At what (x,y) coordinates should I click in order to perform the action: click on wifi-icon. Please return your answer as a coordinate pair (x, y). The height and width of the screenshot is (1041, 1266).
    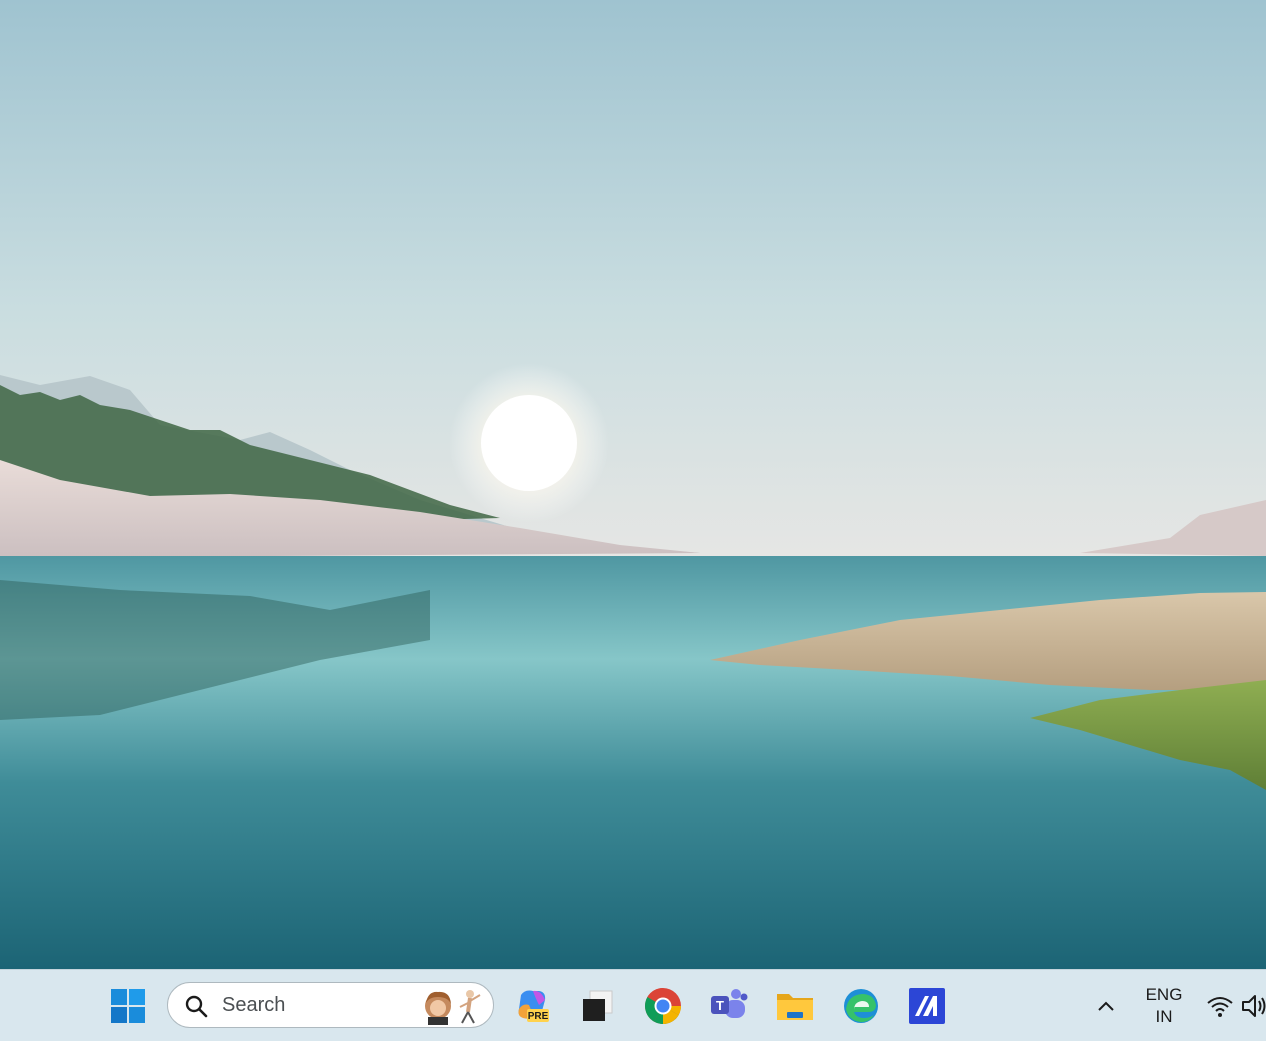
    Looking at the image, I should click on (1220, 1007).